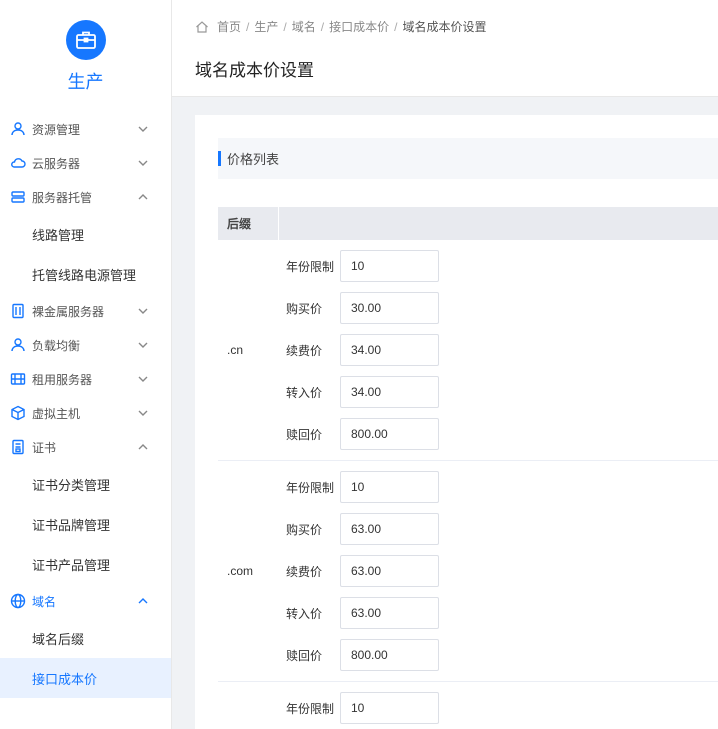 Image resolution: width=718 pixels, height=729 pixels. Describe the element at coordinates (68, 311) in the screenshot. I see `sidebar-item-label: 裸金属服务器` at that location.